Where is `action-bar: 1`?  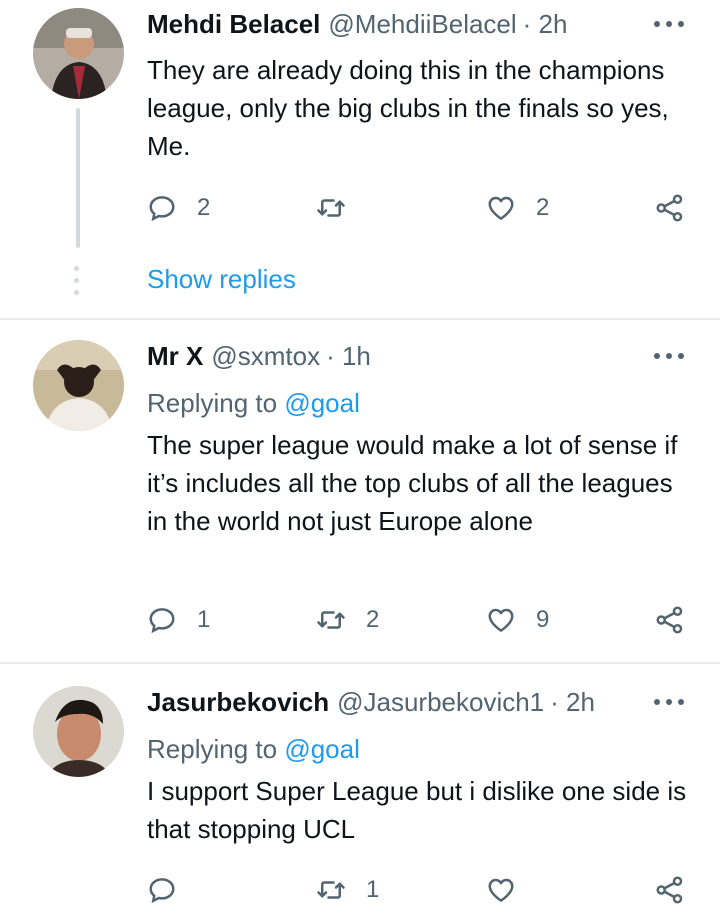
action-bar: 1 is located at coordinates (433, 890).